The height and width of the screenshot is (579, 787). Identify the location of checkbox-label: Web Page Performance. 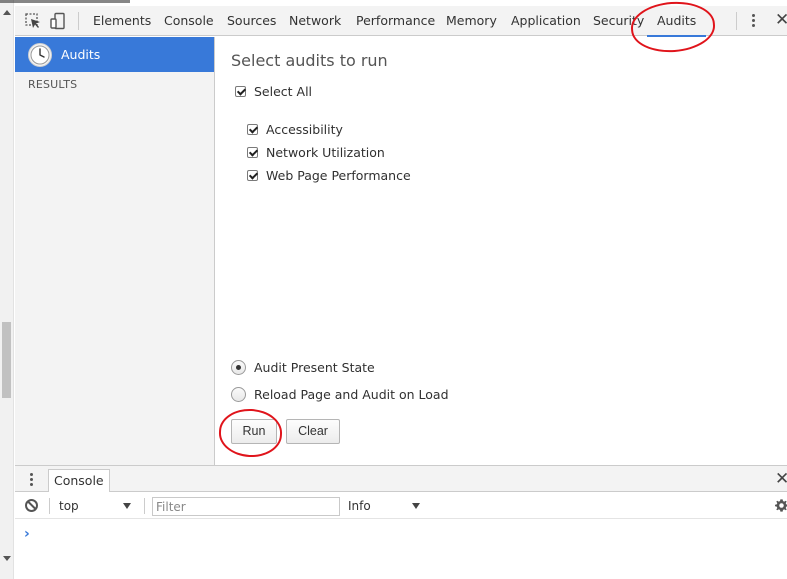
(338, 175).